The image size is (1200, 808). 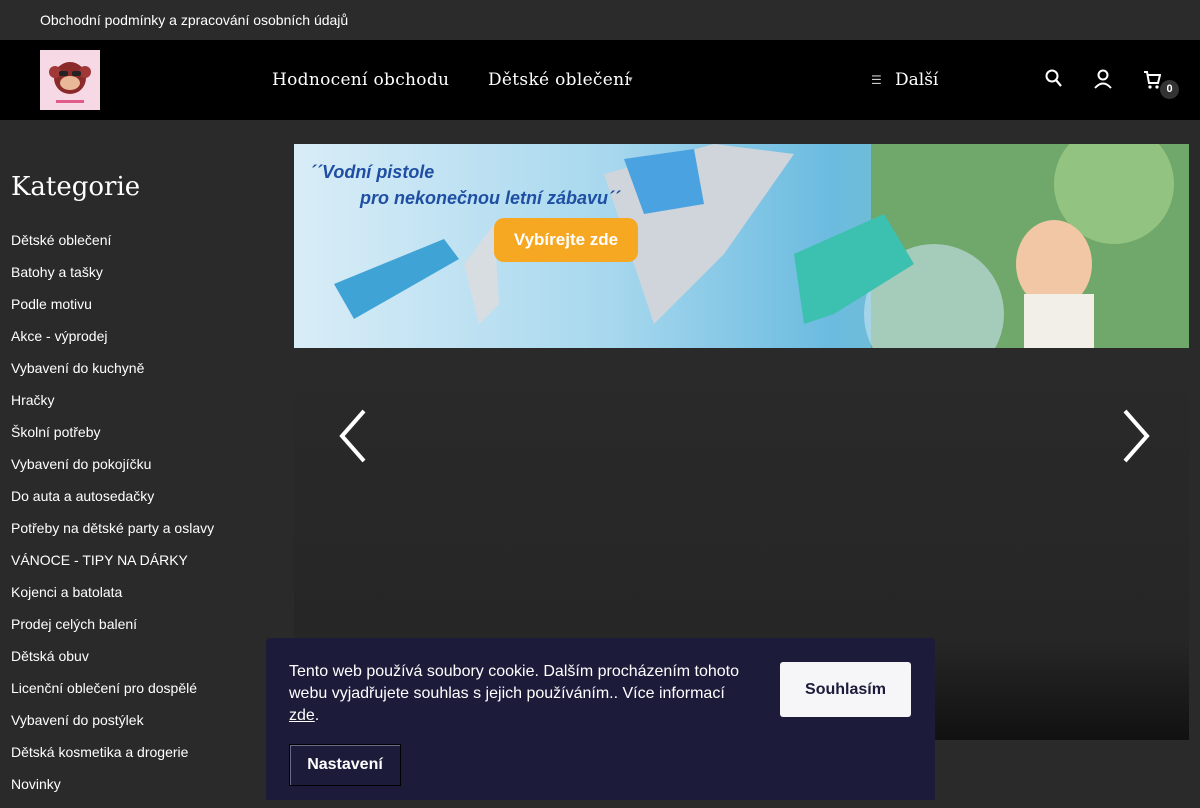 What do you see at coordinates (112, 536) in the screenshot?
I see `category-item: Potřeby na dětské party a oslavy` at bounding box center [112, 536].